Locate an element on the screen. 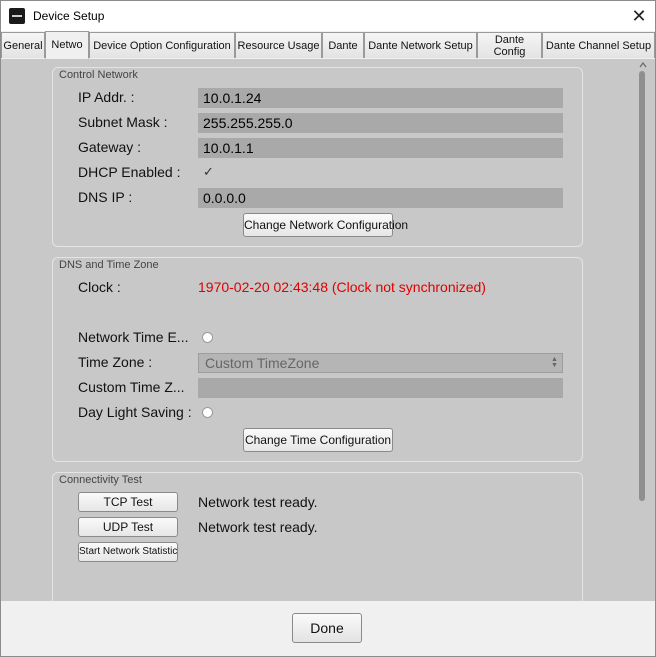 The image size is (656, 657). ip-address-field: 10.0.1.24 is located at coordinates (380, 98).